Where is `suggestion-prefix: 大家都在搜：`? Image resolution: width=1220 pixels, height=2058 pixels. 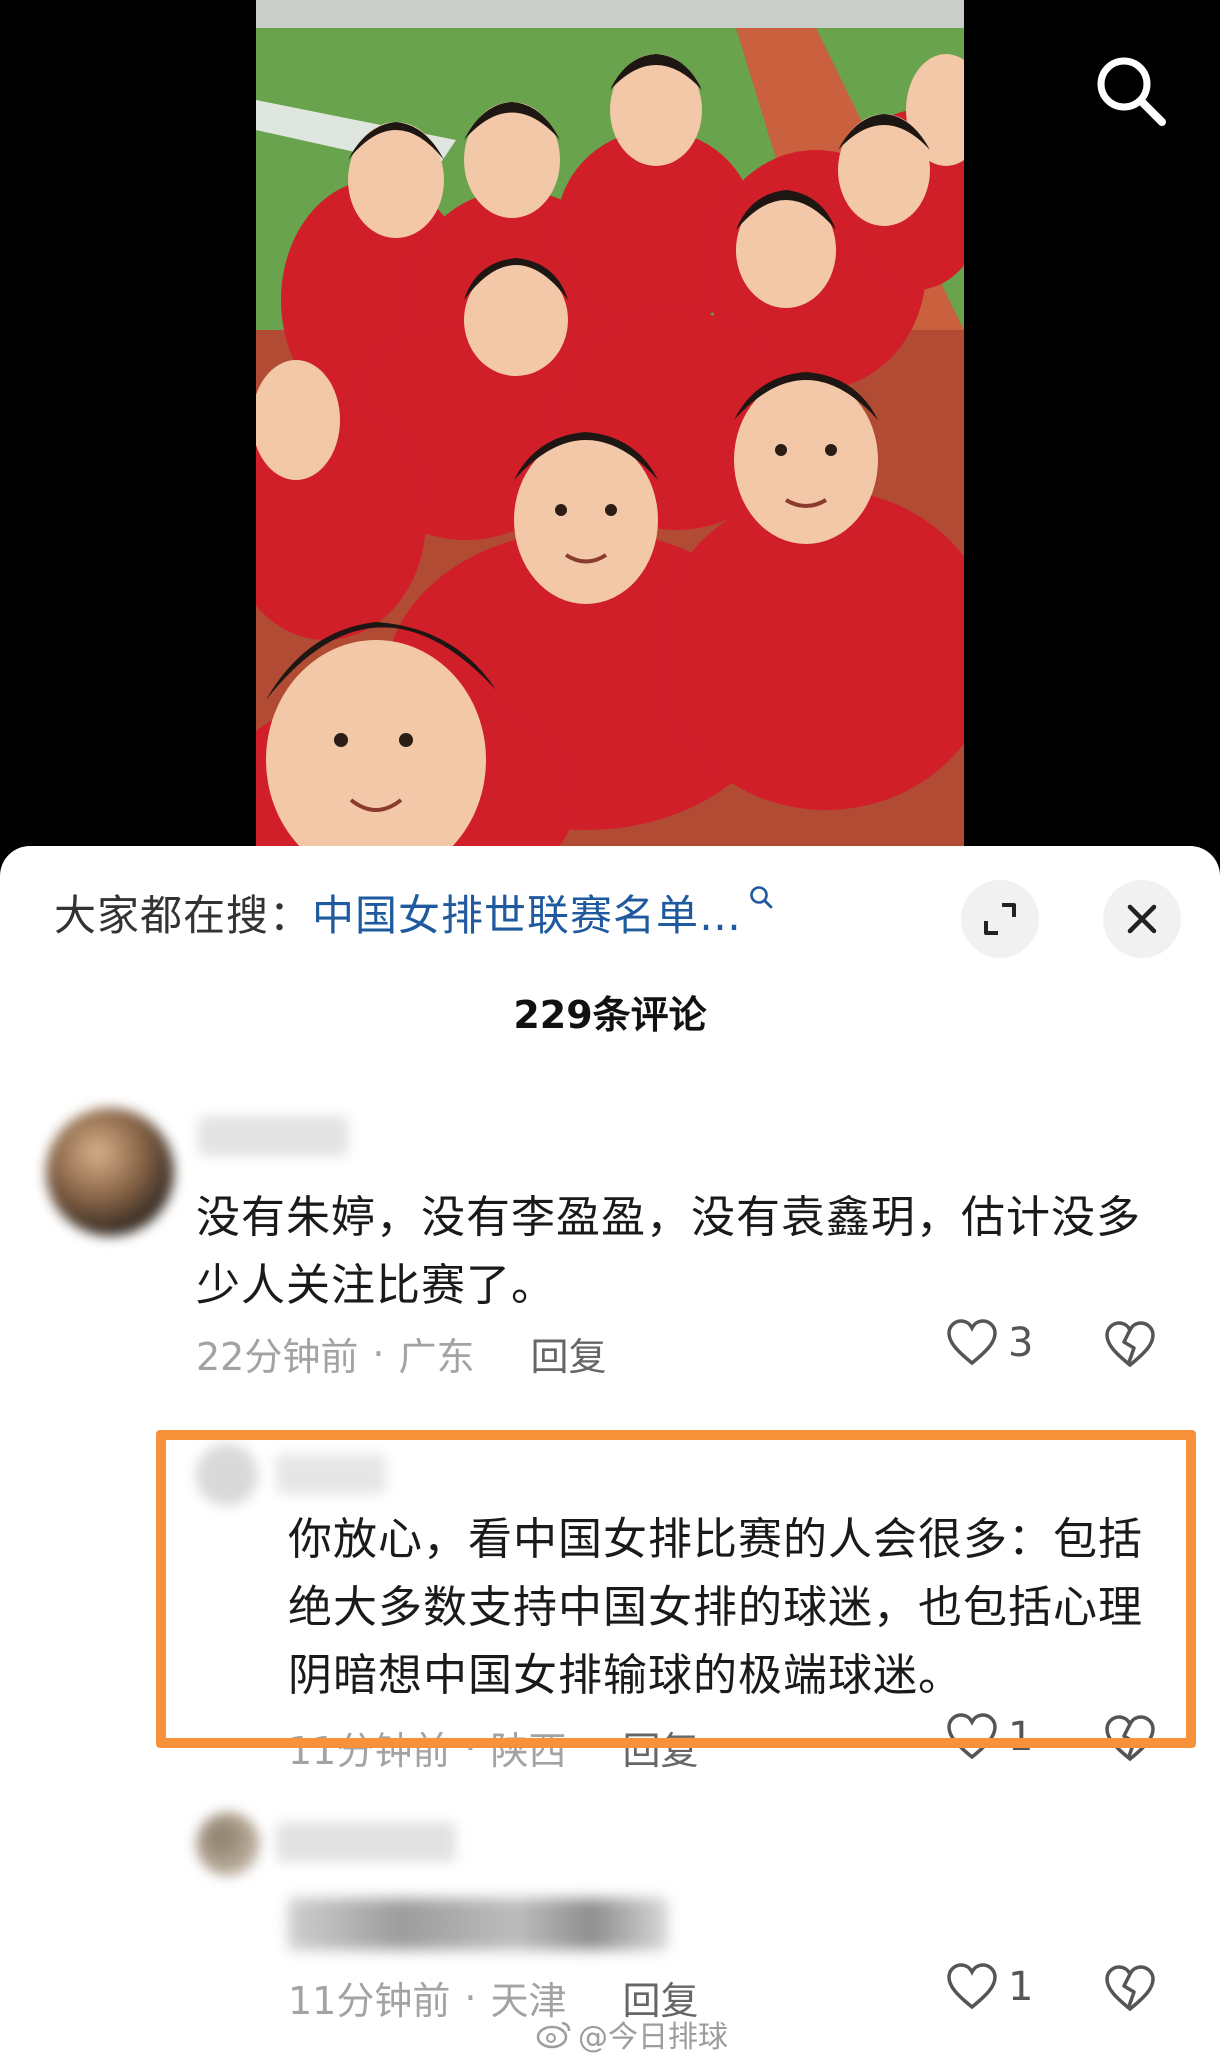
suggestion-prefix: 大家都在搜： is located at coordinates (183, 915).